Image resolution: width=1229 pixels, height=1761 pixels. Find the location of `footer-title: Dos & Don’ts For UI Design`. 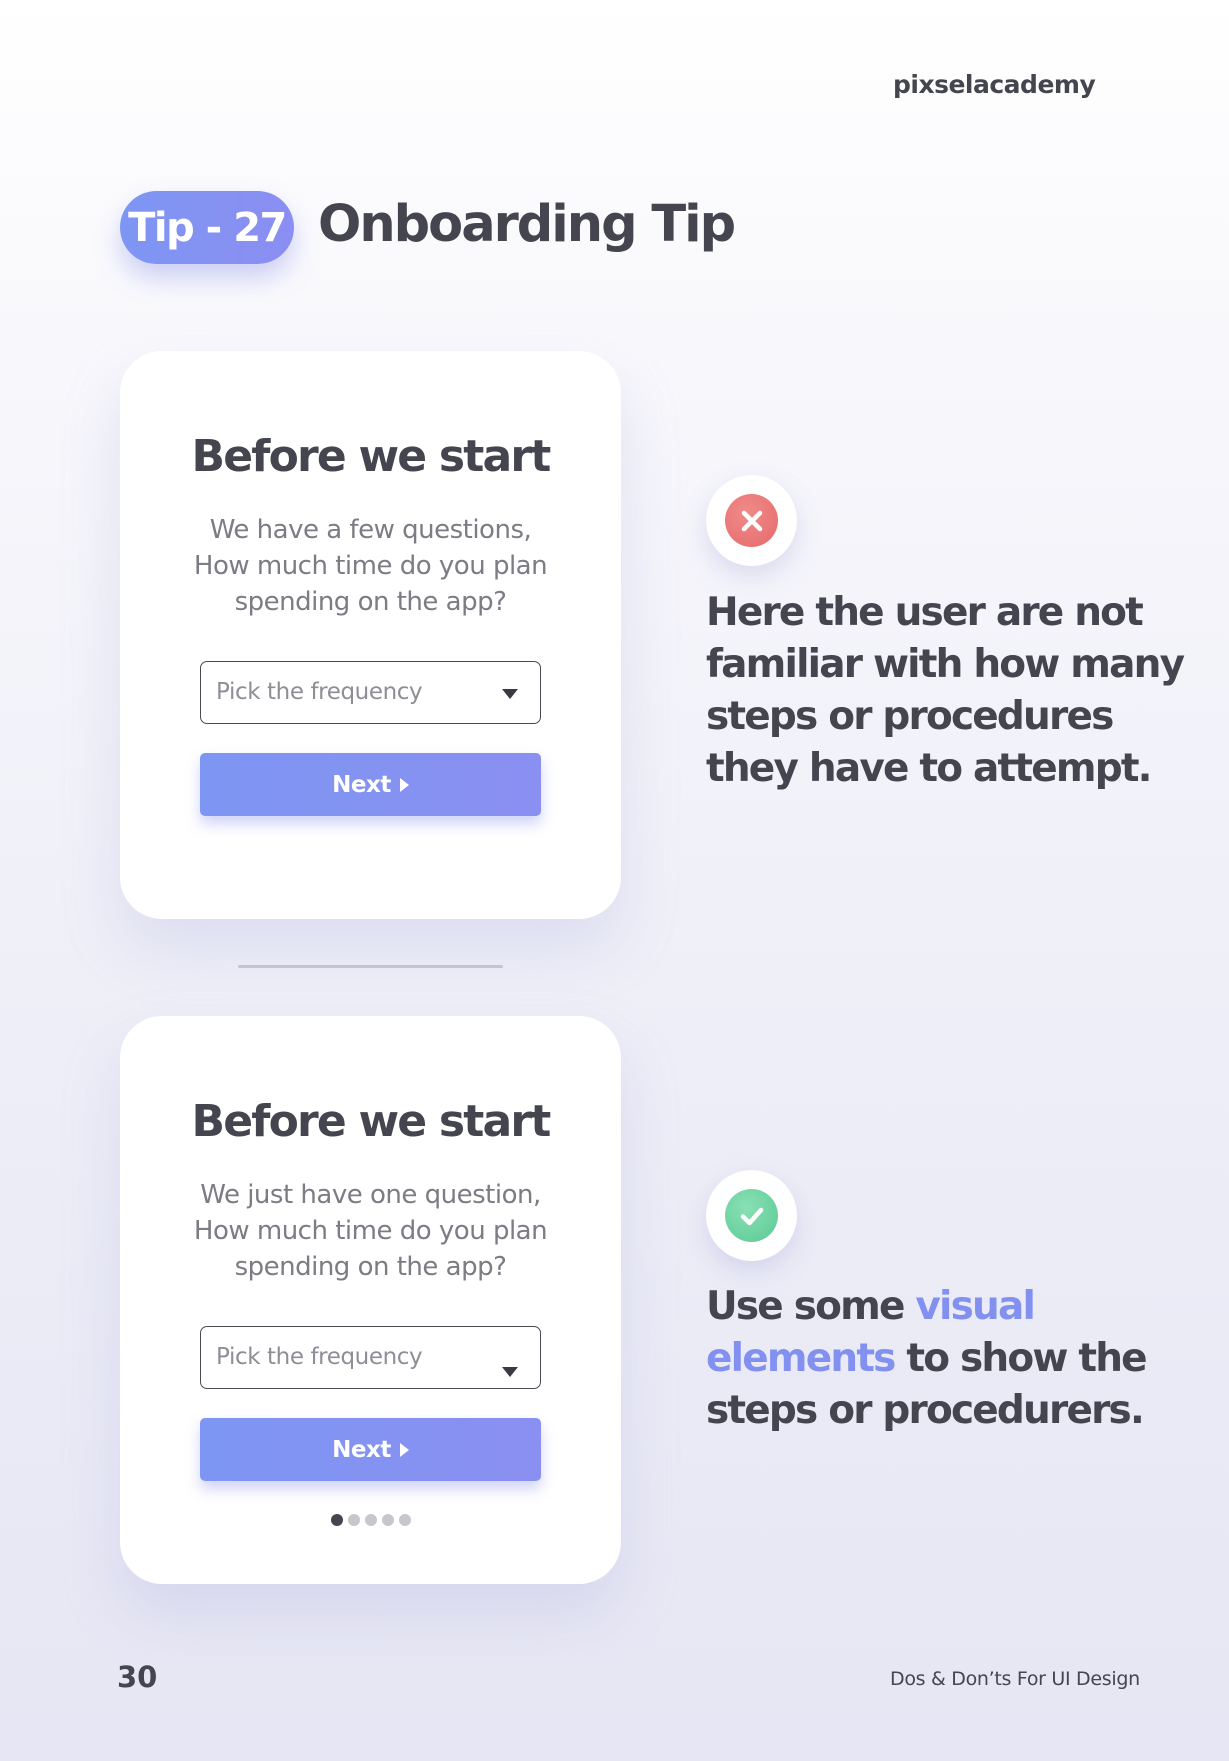

footer-title: Dos & Don’ts For UI Design is located at coordinates (1015, 1679).